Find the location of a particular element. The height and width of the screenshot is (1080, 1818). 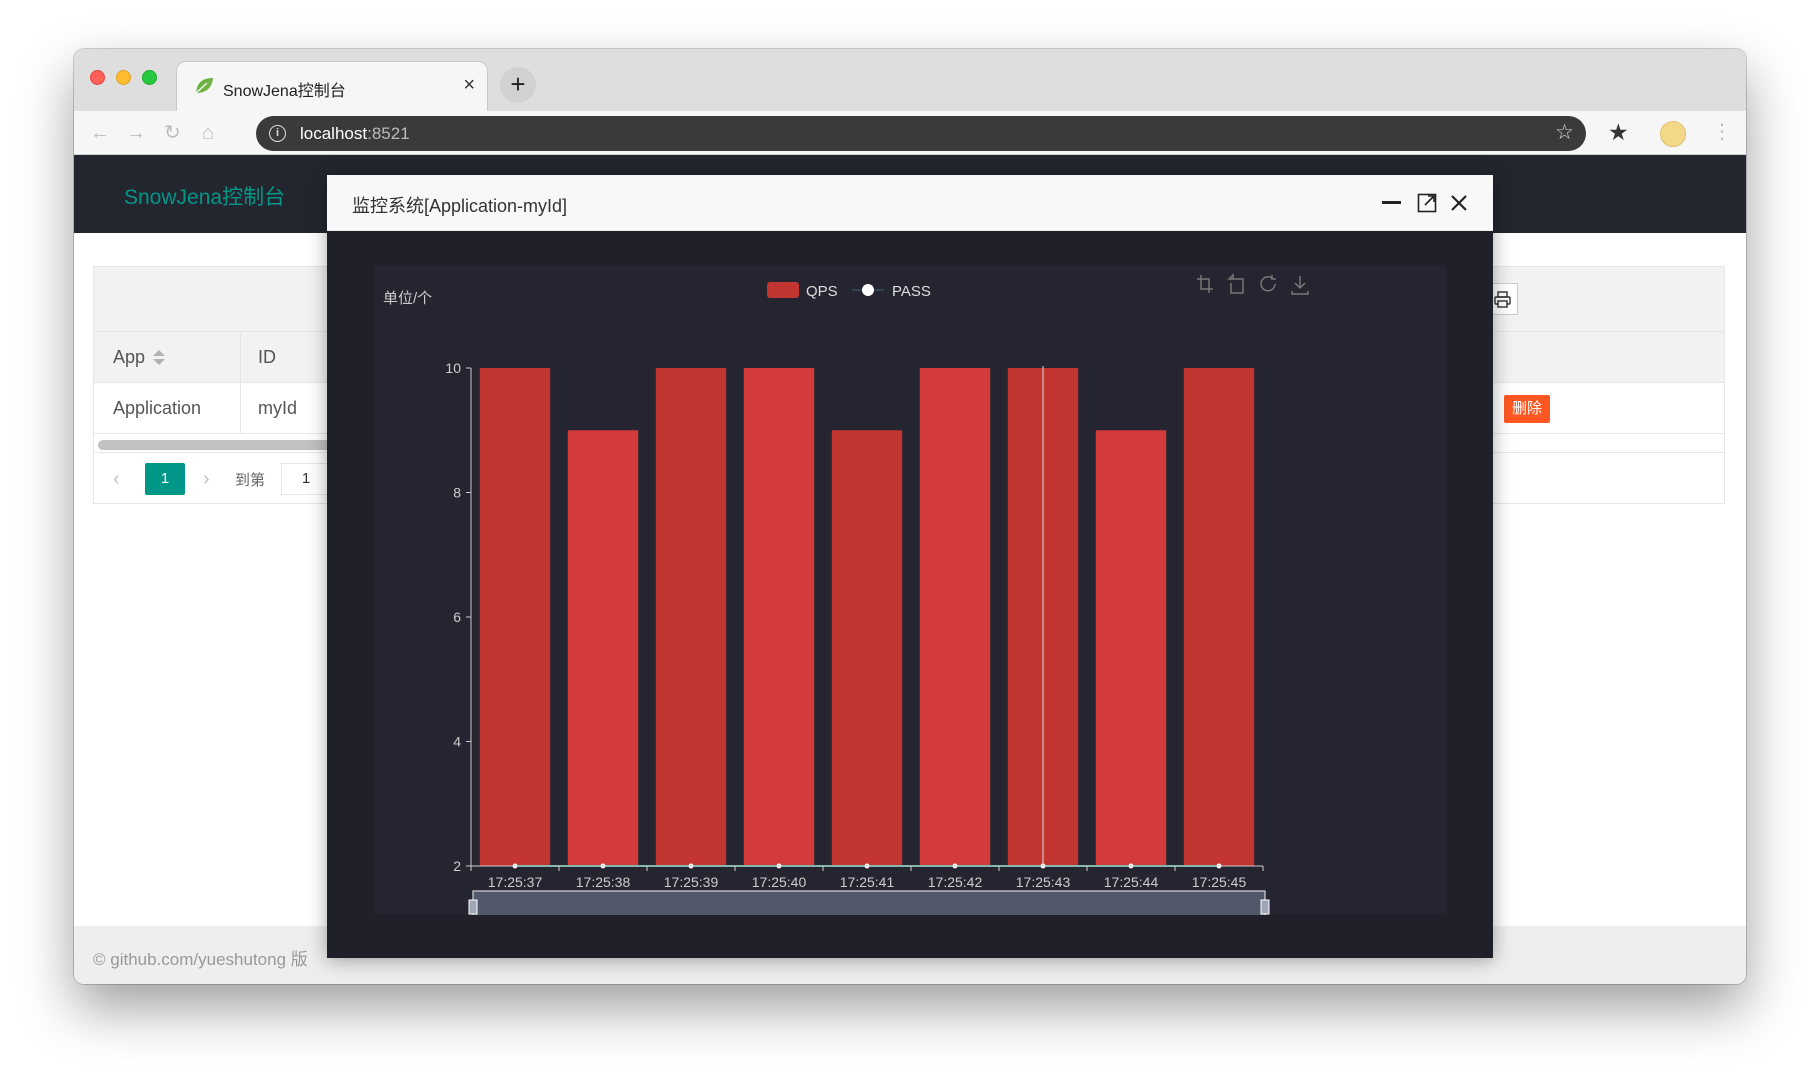

minimize-icon is located at coordinates (1391, 202).